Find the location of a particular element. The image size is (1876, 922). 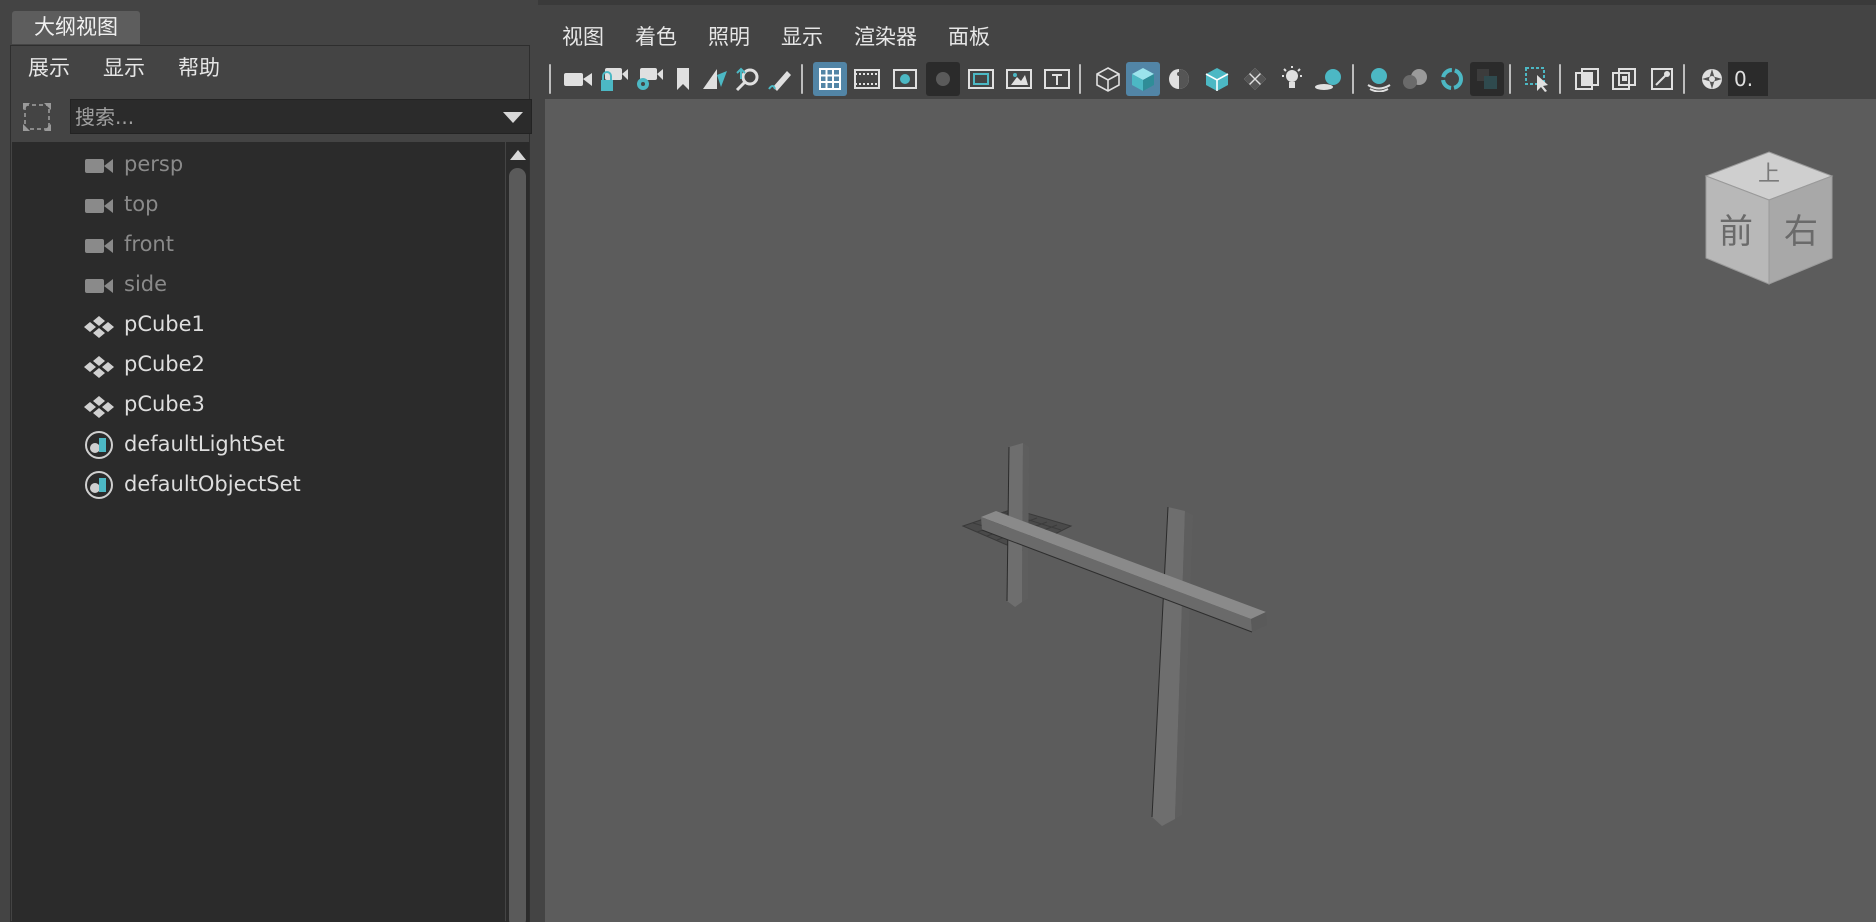

xray-icon is located at coordinates (1587, 79).